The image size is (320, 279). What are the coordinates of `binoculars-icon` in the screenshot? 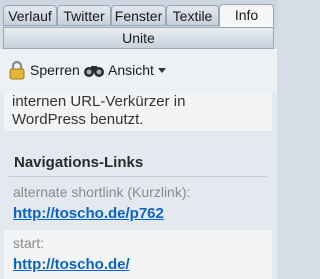 It's located at (94, 70).